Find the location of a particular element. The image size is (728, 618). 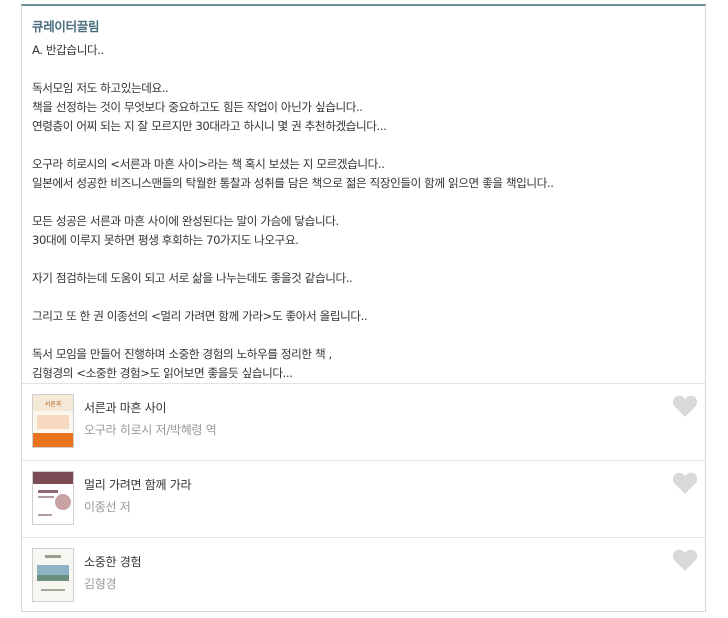

answer-line: 독서모임 저도 하고있는데요.. is located at coordinates (100, 88).